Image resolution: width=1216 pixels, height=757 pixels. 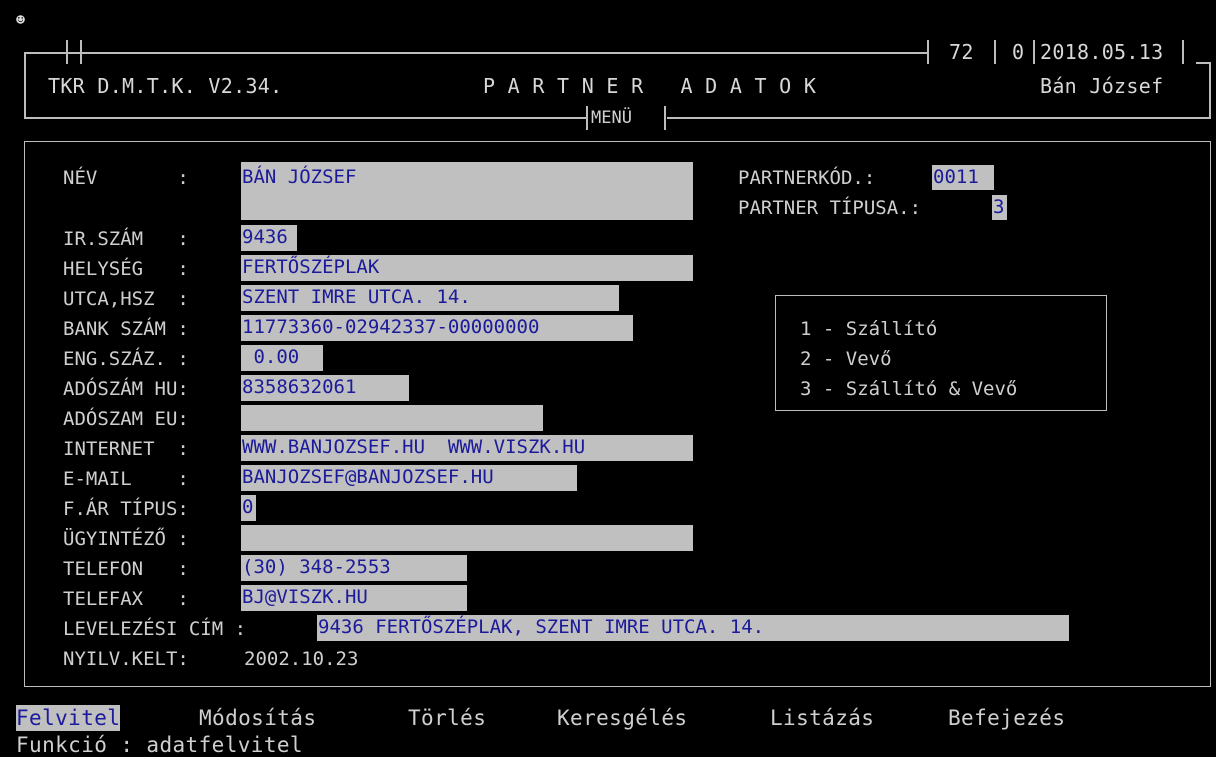 I want to click on header-num2: 0, so click(x=1018, y=52).